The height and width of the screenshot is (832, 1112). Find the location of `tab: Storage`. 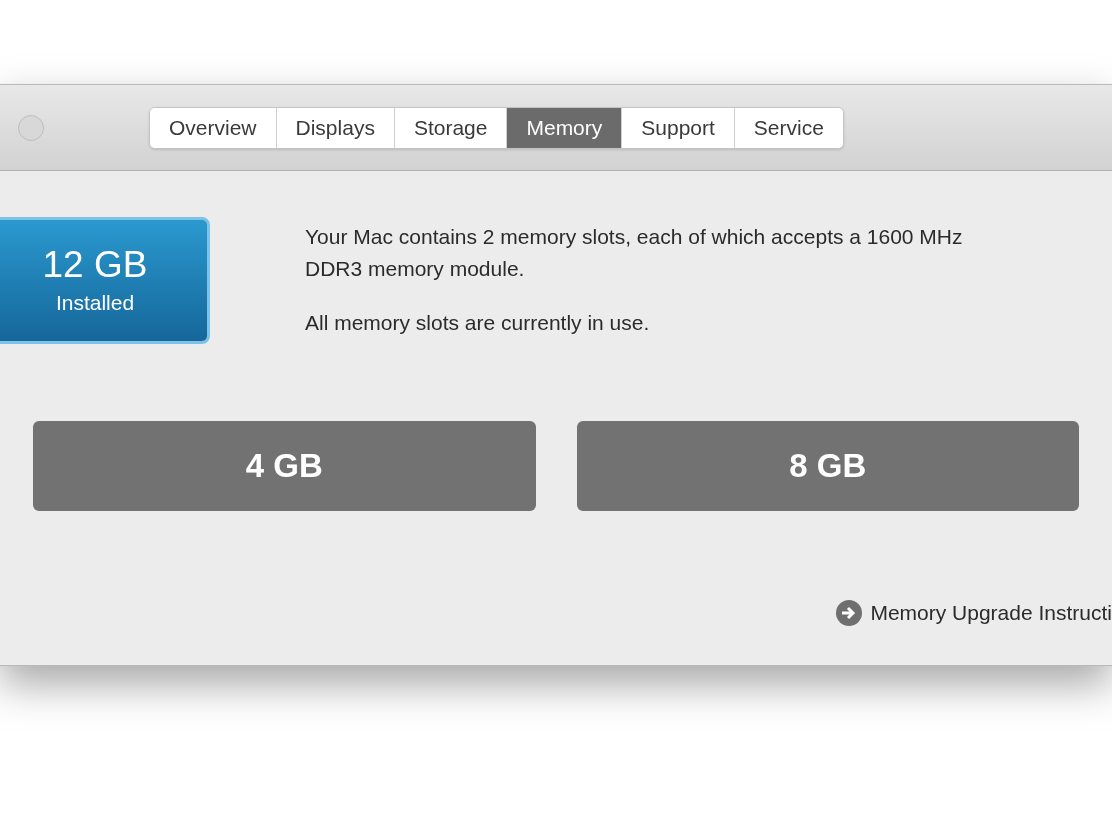

tab: Storage is located at coordinates (450, 127).